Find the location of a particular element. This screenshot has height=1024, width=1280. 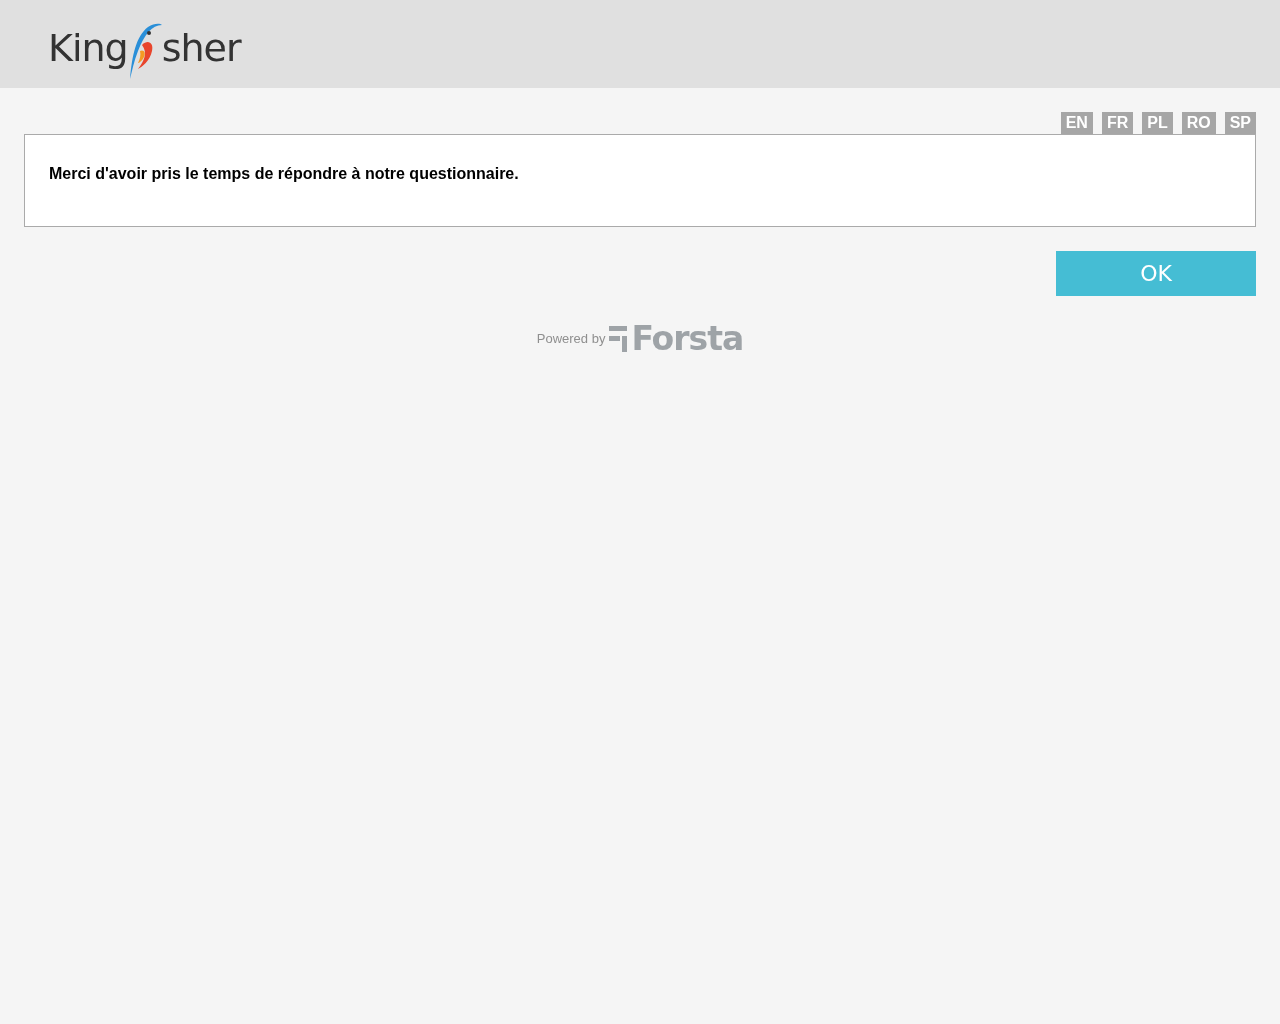

logo-text: King is located at coordinates (88, 48).